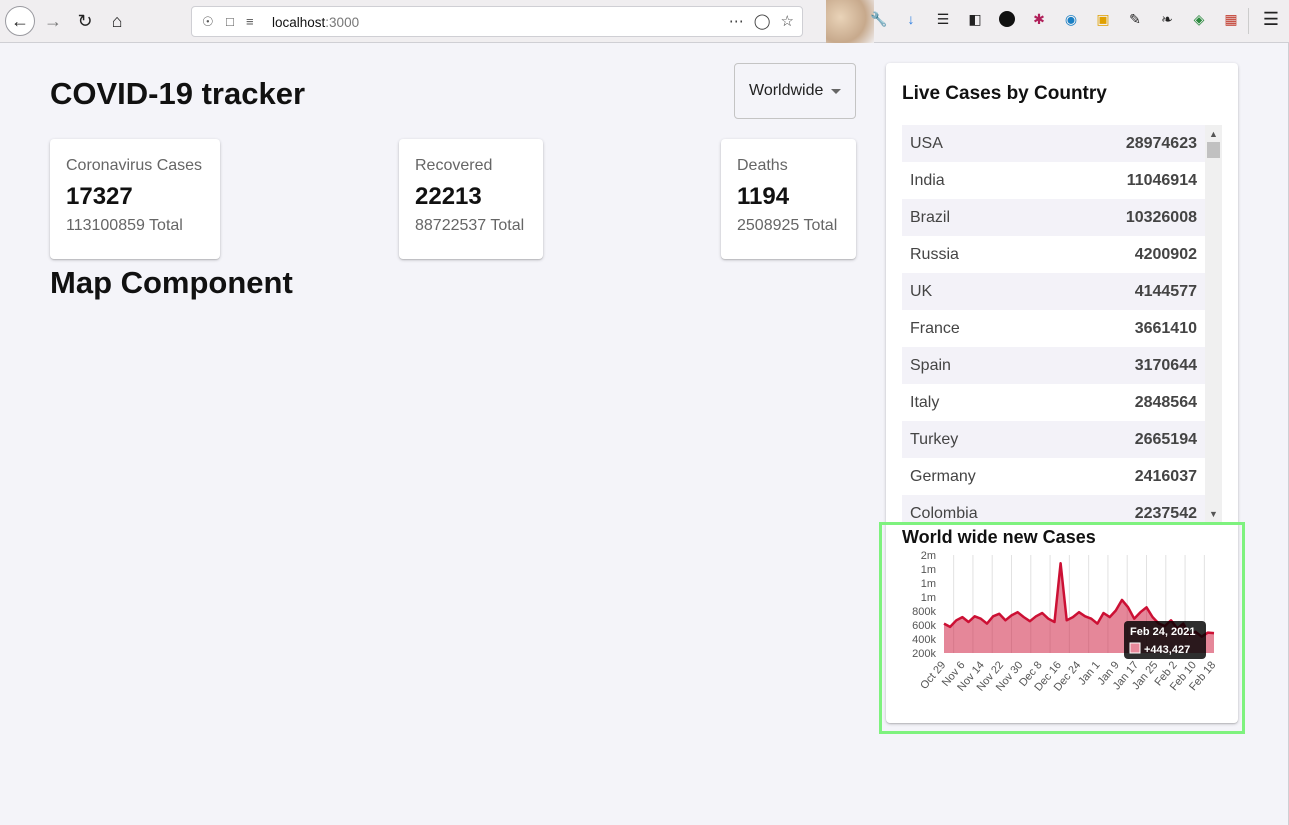 Image resolution: width=1289 pixels, height=825 pixels. What do you see at coordinates (1053, 291) in the screenshot?
I see `table-row: UK 4144577` at bounding box center [1053, 291].